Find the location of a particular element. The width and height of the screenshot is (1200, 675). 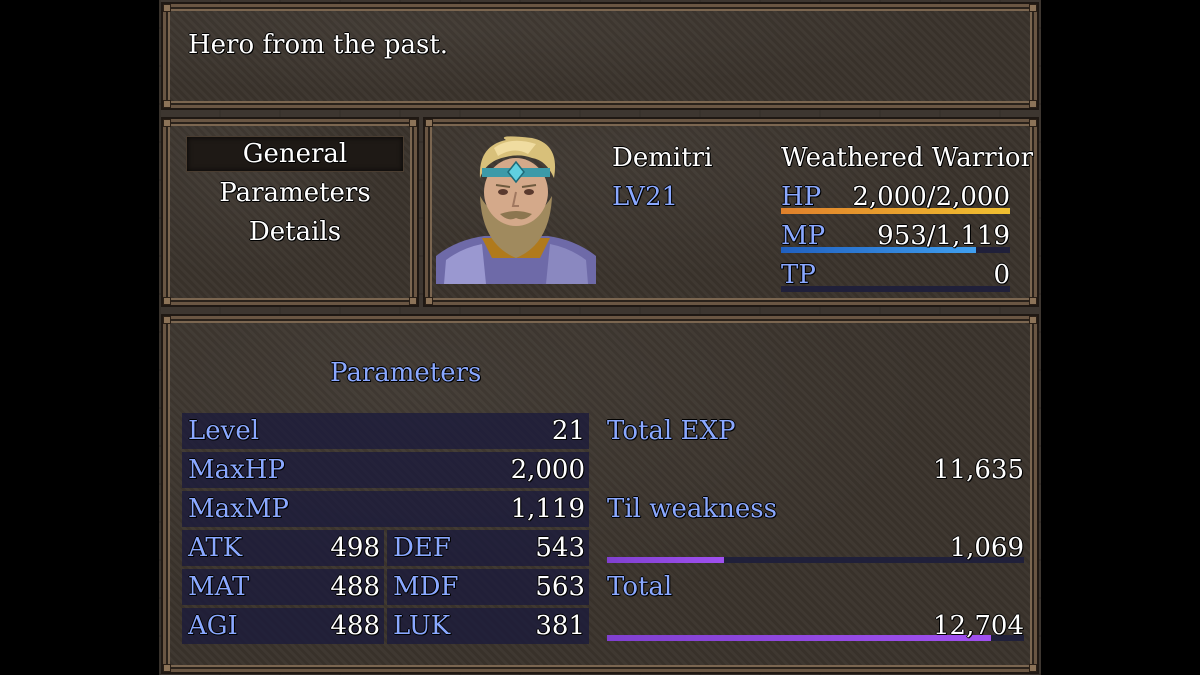

mp-value: 953/1,119 is located at coordinates (943, 236).